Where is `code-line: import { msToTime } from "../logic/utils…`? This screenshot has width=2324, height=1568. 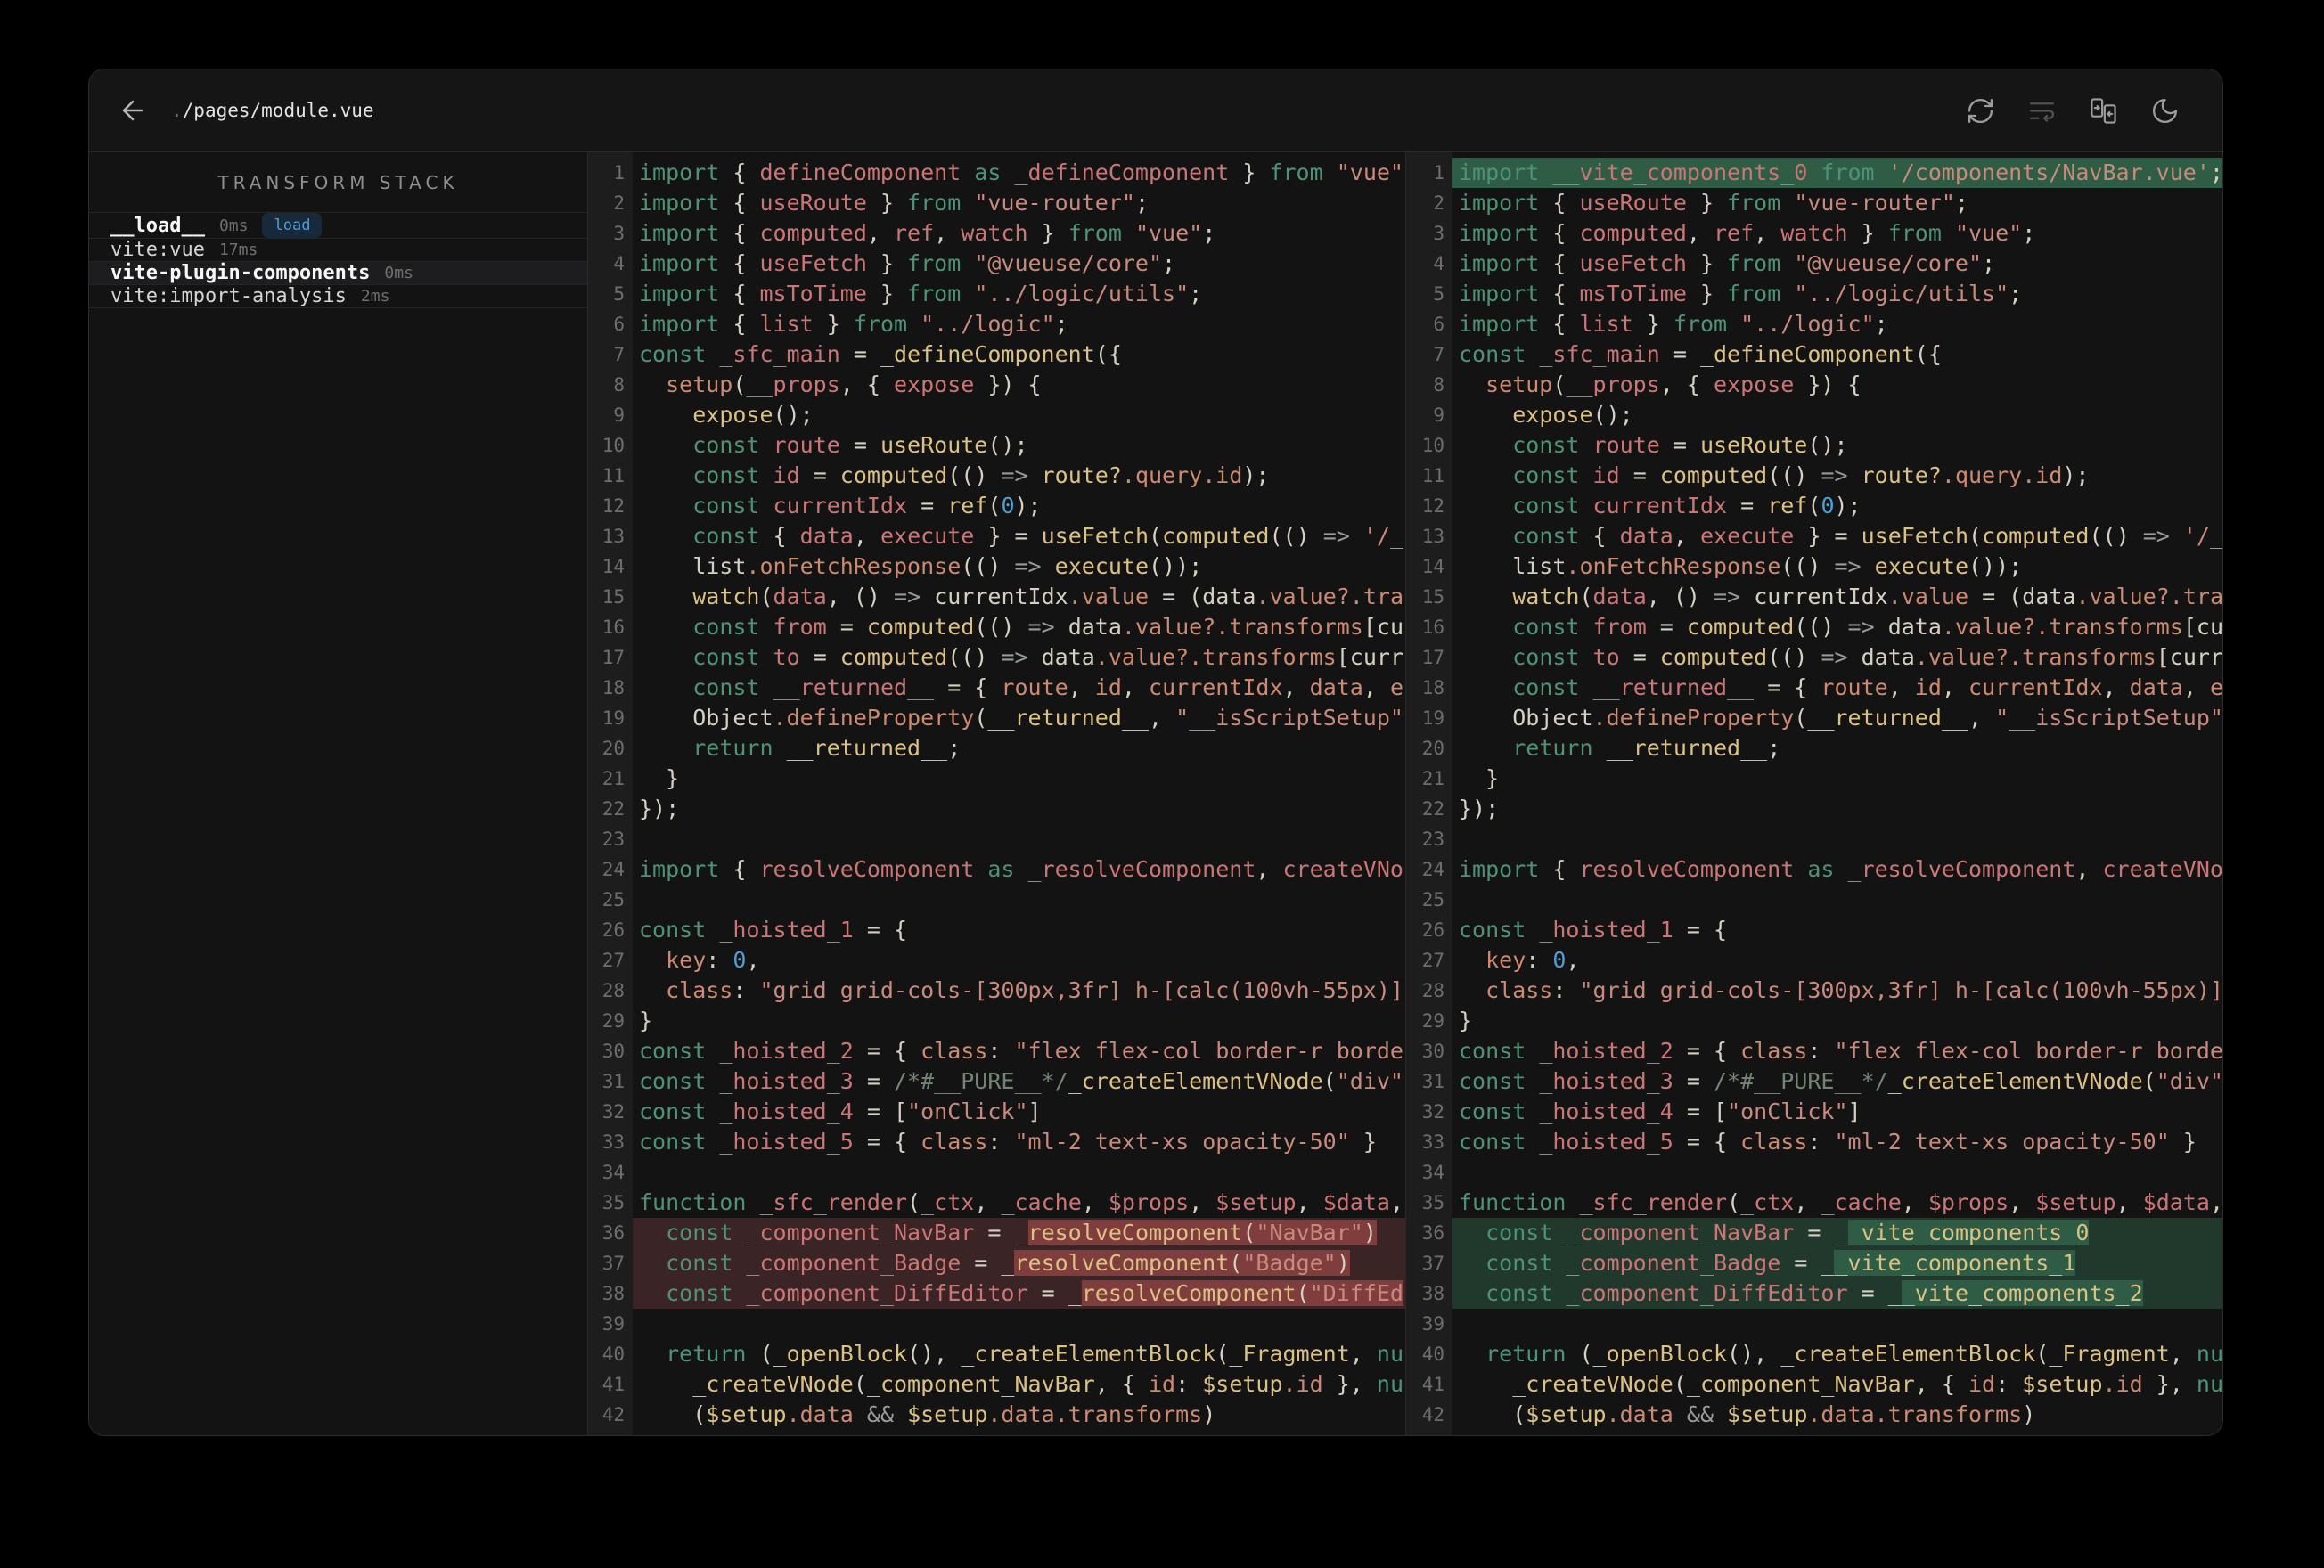
code-line: import { msToTime } from "../logic/utils… is located at coordinates (1741, 293).